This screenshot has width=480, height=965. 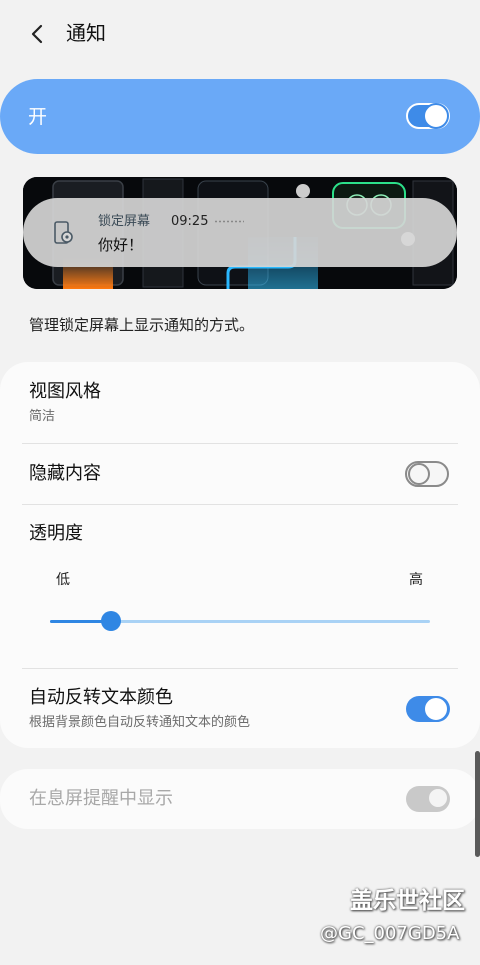 I want to click on header-bar: 通知, so click(x=240, y=34).